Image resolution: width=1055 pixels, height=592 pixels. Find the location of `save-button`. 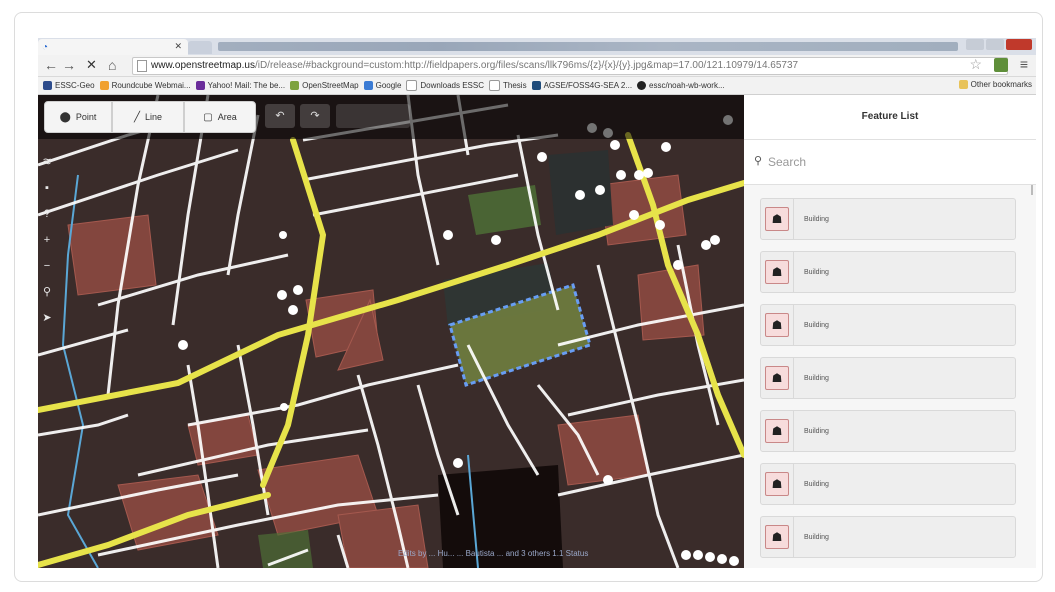

save-button is located at coordinates (373, 116).